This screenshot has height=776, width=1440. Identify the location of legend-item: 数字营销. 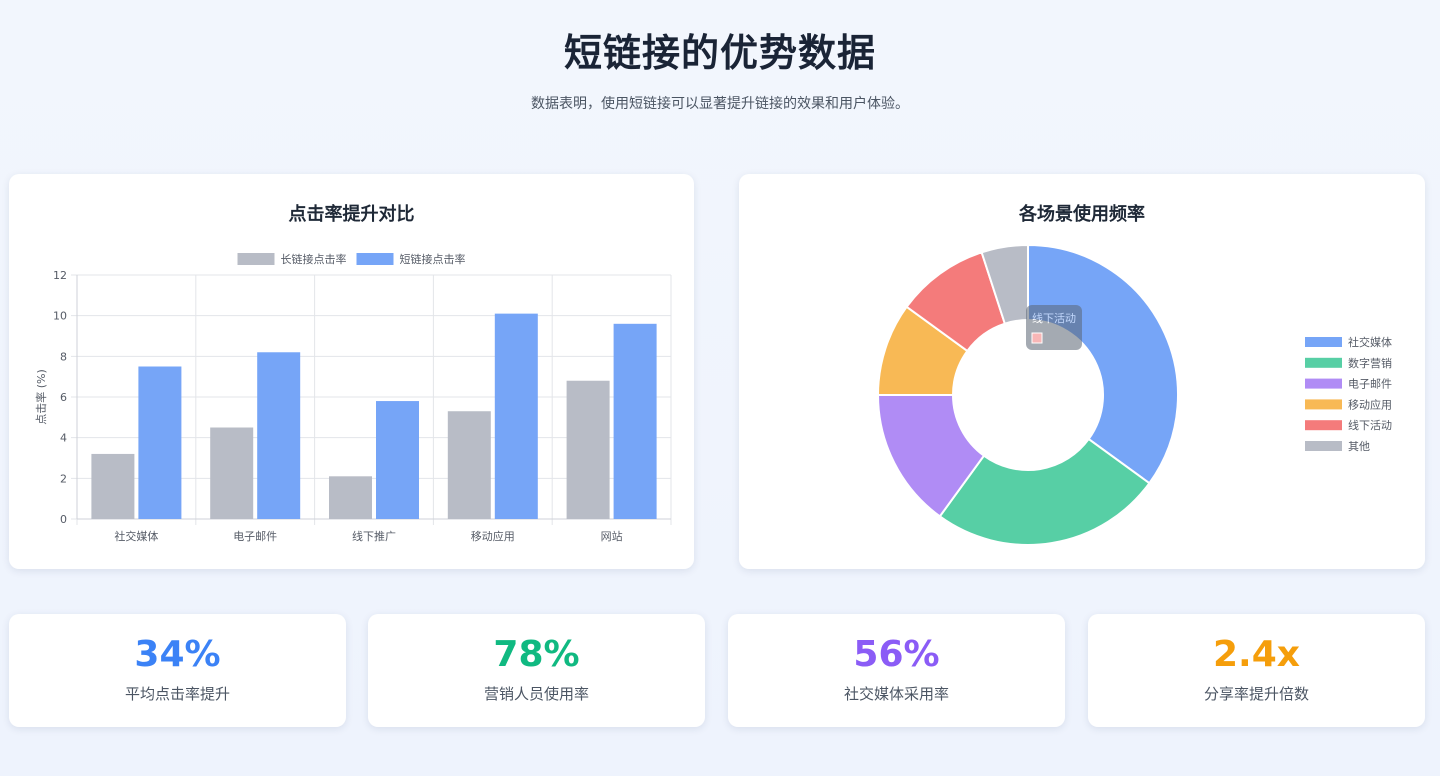
(1348, 363).